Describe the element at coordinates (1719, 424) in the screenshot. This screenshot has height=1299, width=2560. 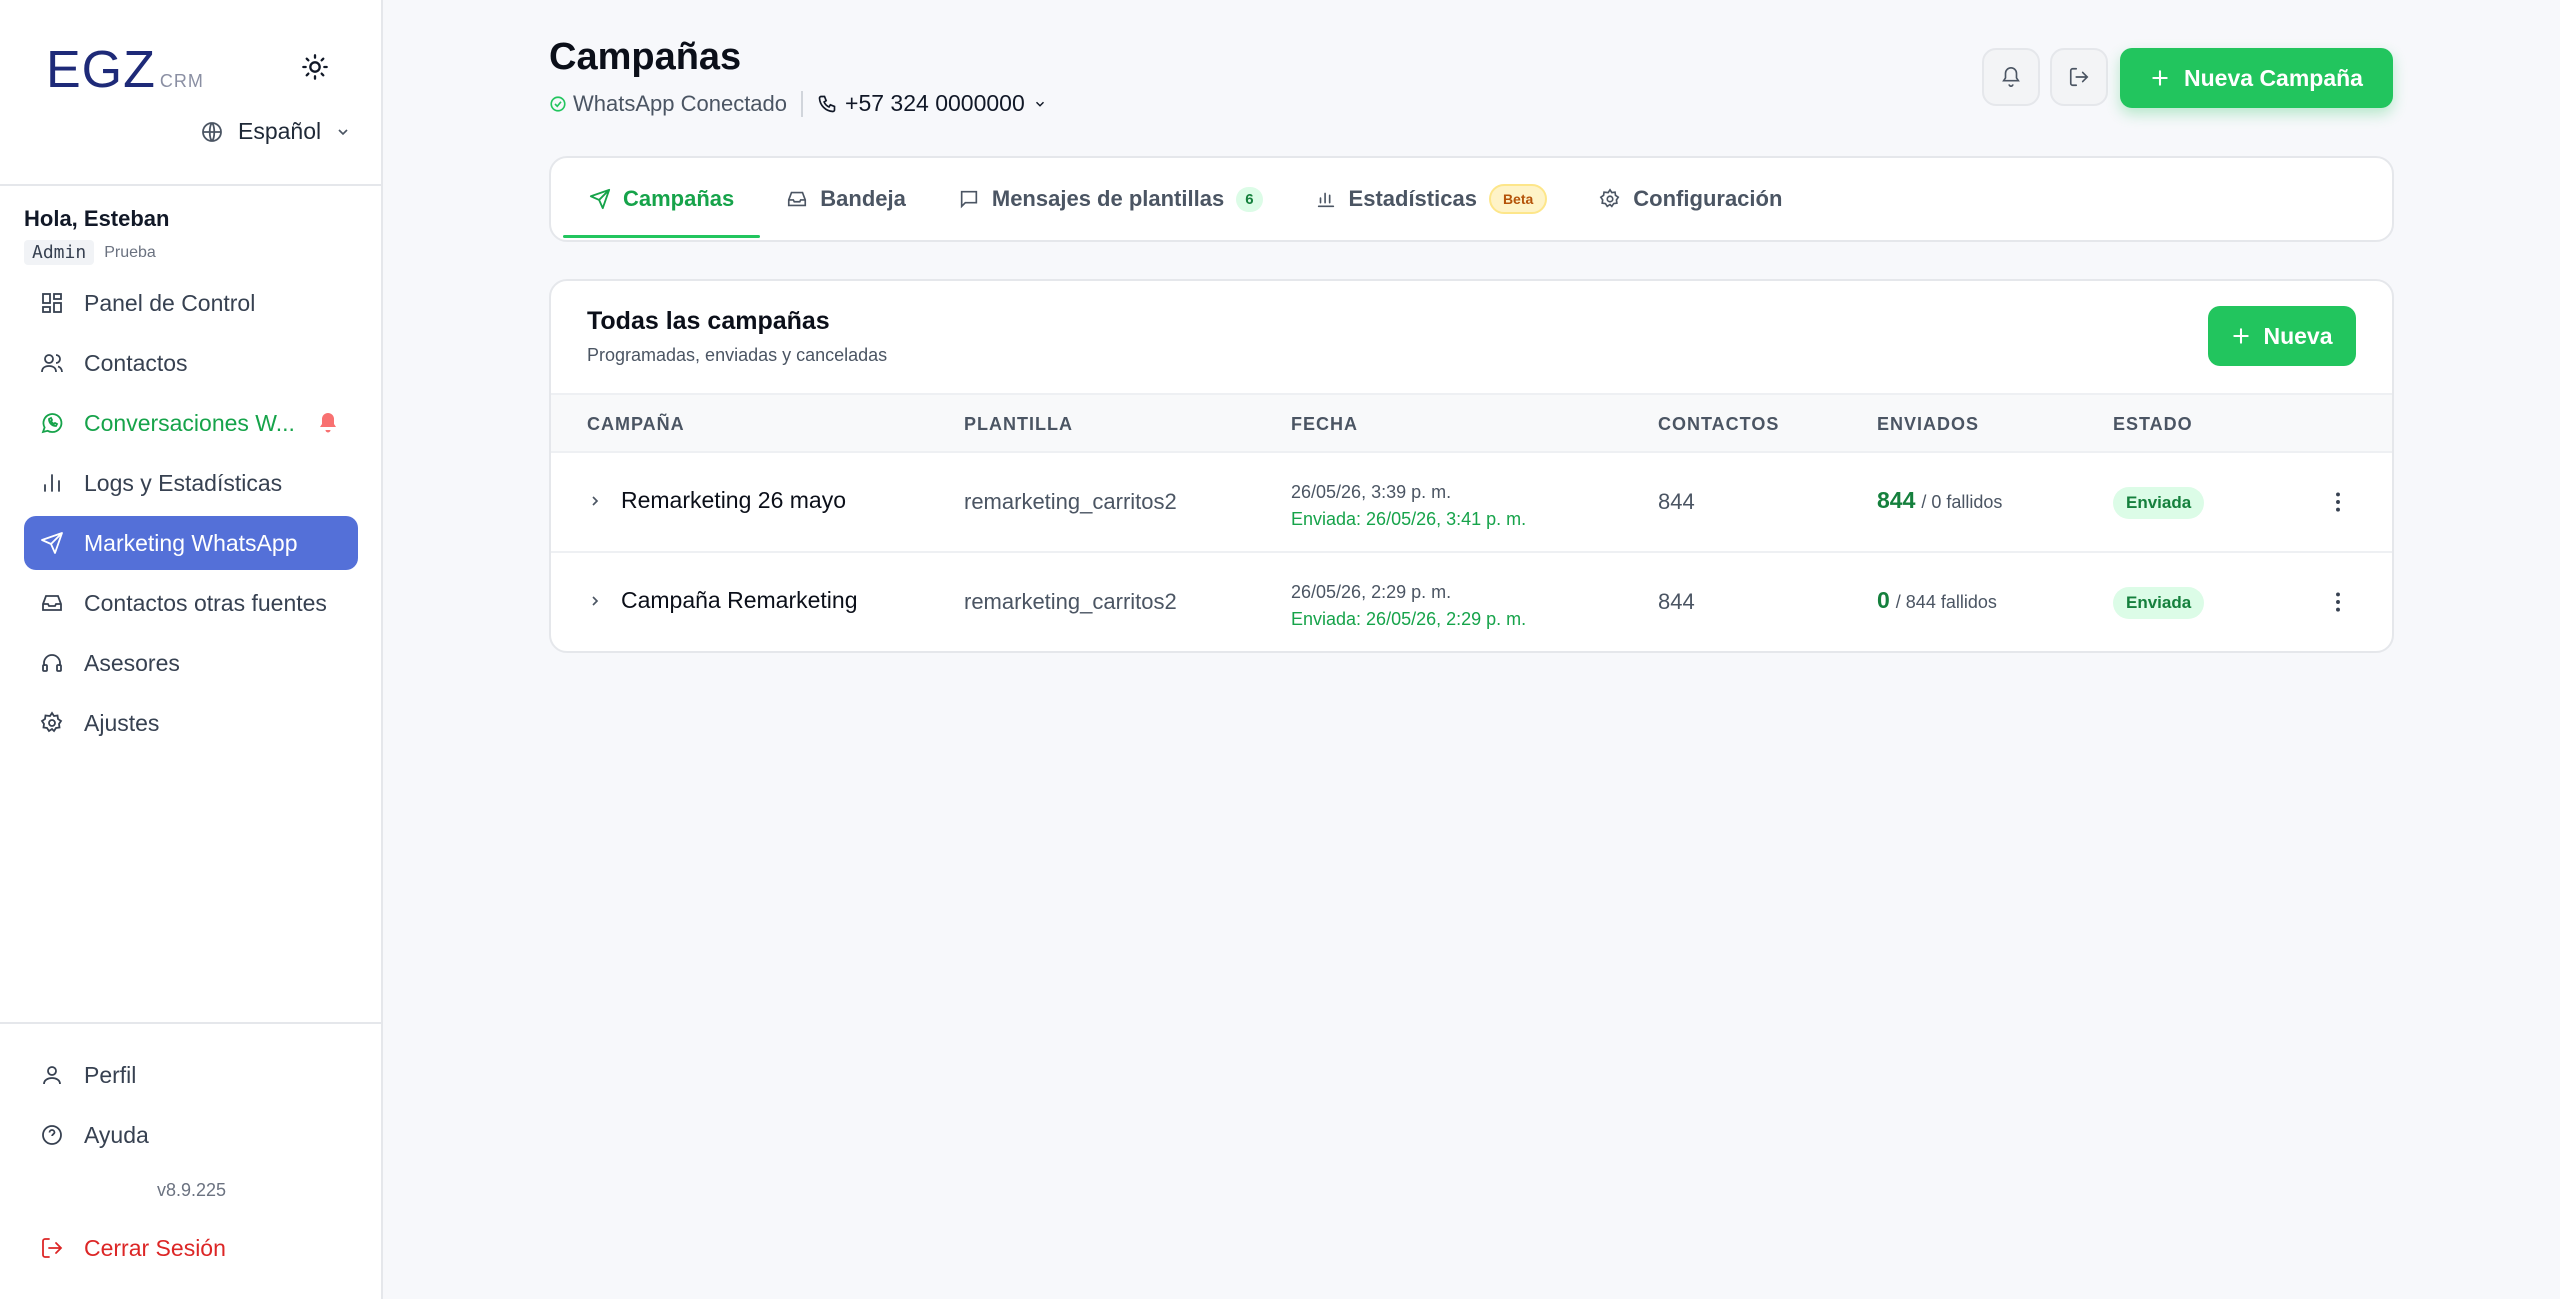
I see `column-header: CONTACTOS` at that location.